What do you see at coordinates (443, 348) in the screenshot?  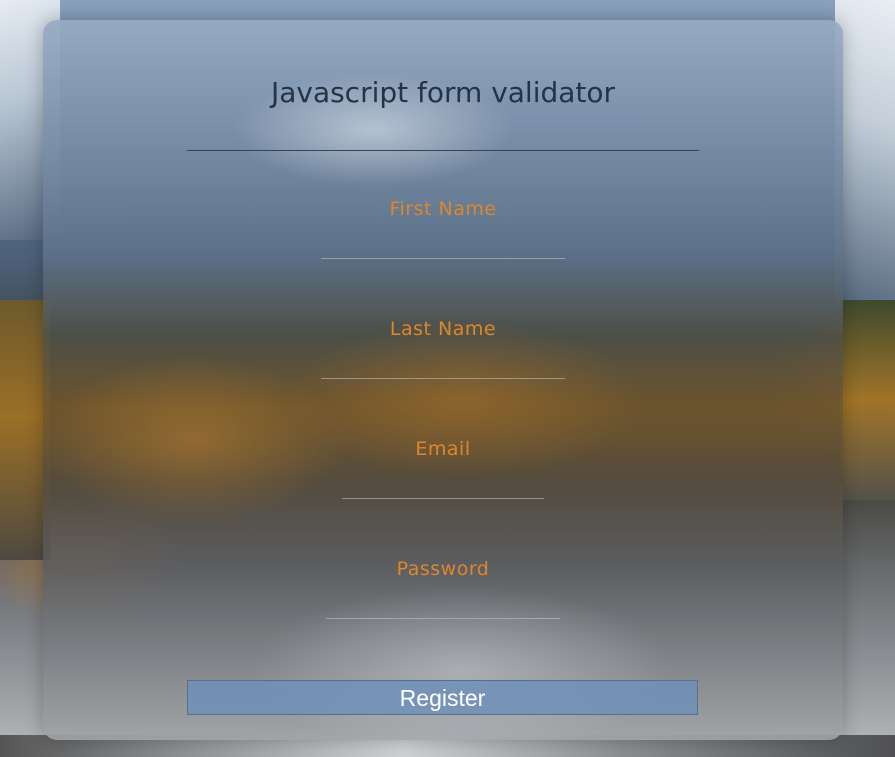 I see `last-name-field: Last Name` at bounding box center [443, 348].